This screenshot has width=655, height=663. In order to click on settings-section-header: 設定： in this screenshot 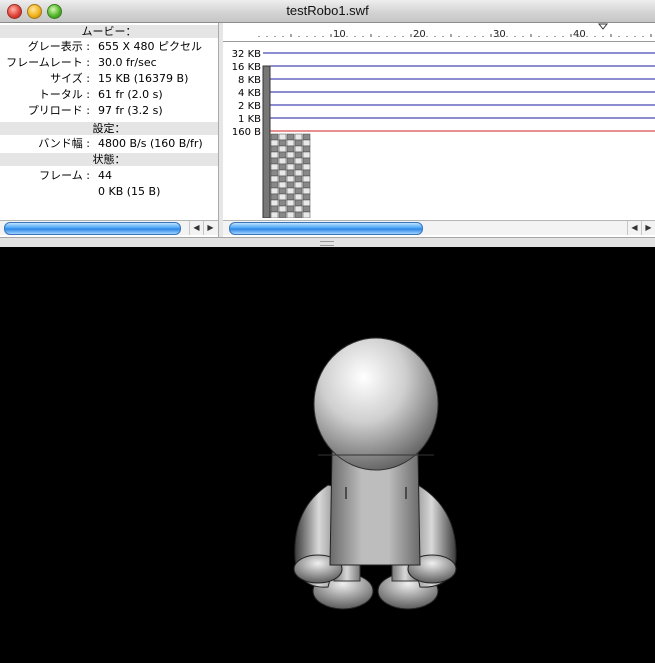, I will do `click(109, 128)`.